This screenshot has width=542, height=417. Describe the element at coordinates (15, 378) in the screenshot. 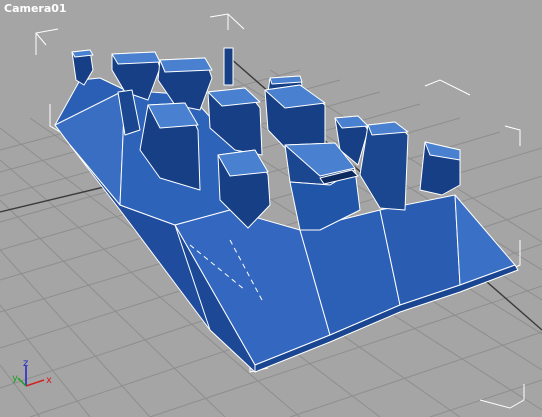

I see `y-axis-label: y` at that location.